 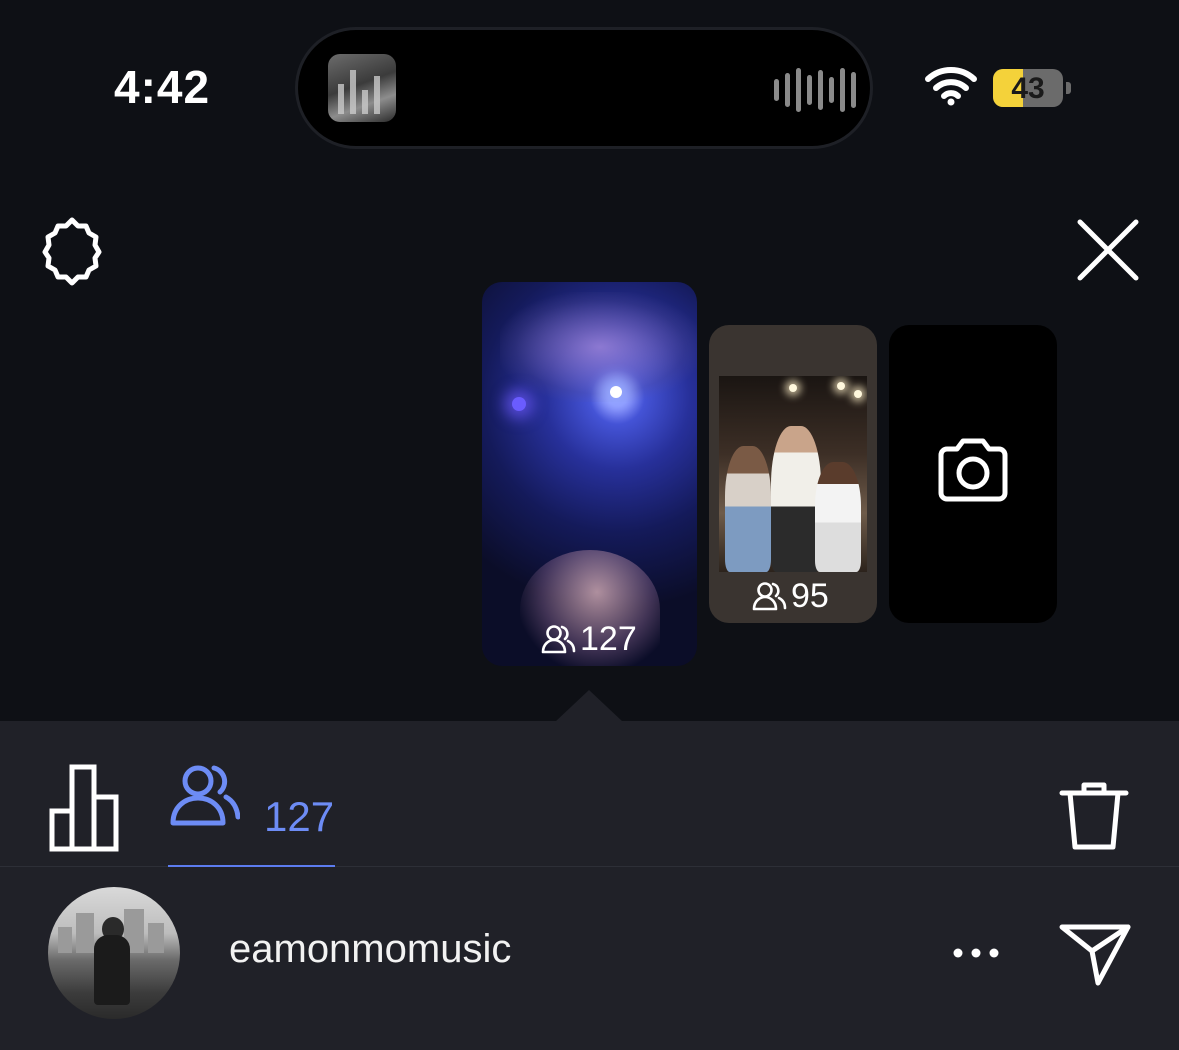 What do you see at coordinates (1095, 954) in the screenshot?
I see `send-icon` at bounding box center [1095, 954].